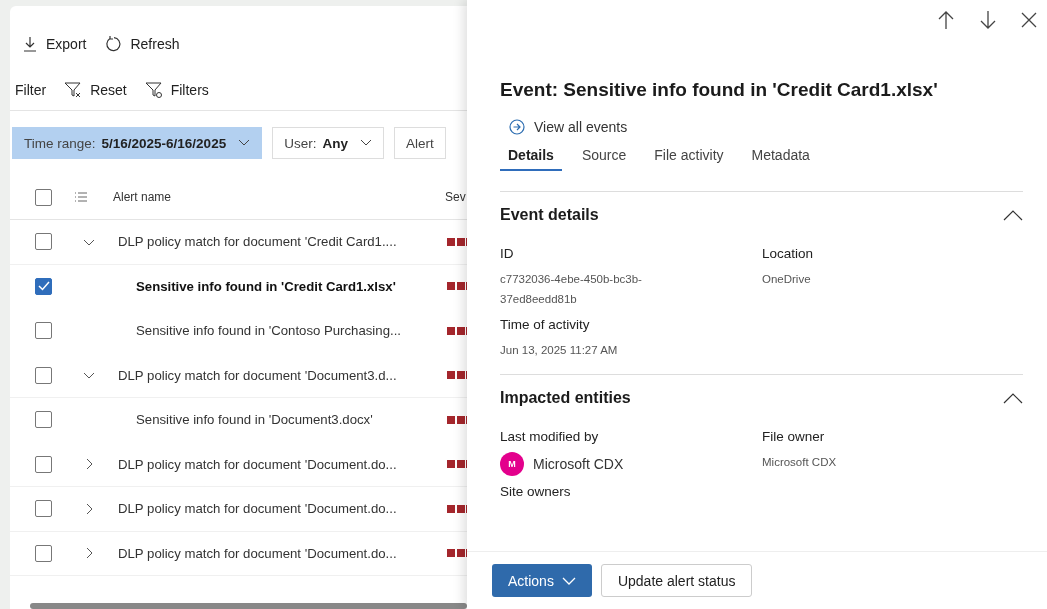 Image resolution: width=1047 pixels, height=609 pixels. What do you see at coordinates (30, 44) in the screenshot?
I see `download-icon` at bounding box center [30, 44].